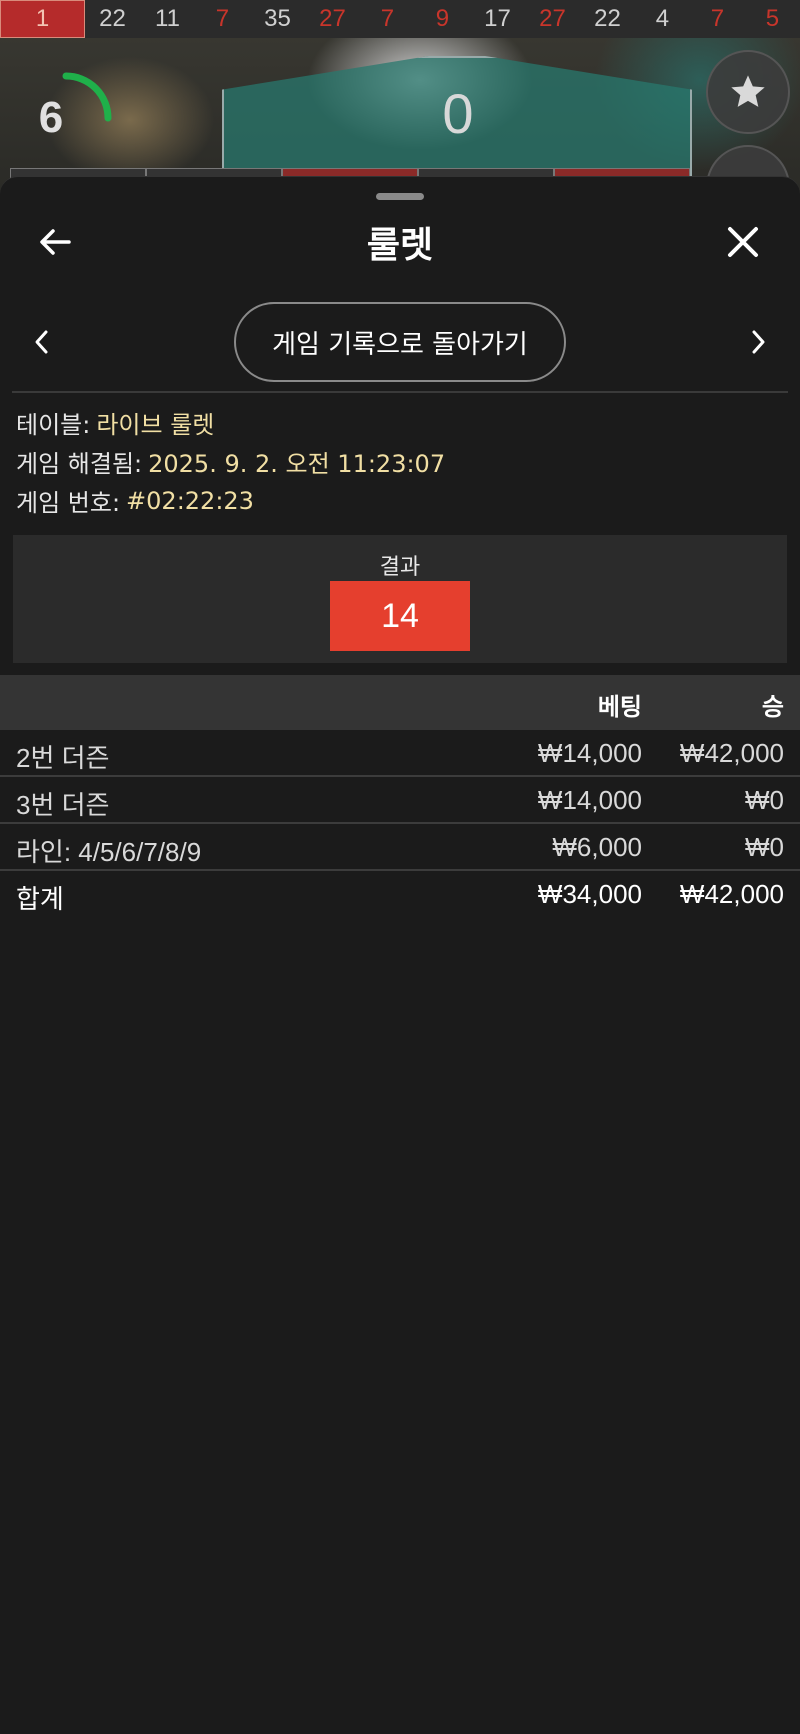 The image size is (800, 1734). Describe the element at coordinates (400, 753) in the screenshot. I see `table-row: 2번 더즌 ₩14,000 ₩42,000` at that location.